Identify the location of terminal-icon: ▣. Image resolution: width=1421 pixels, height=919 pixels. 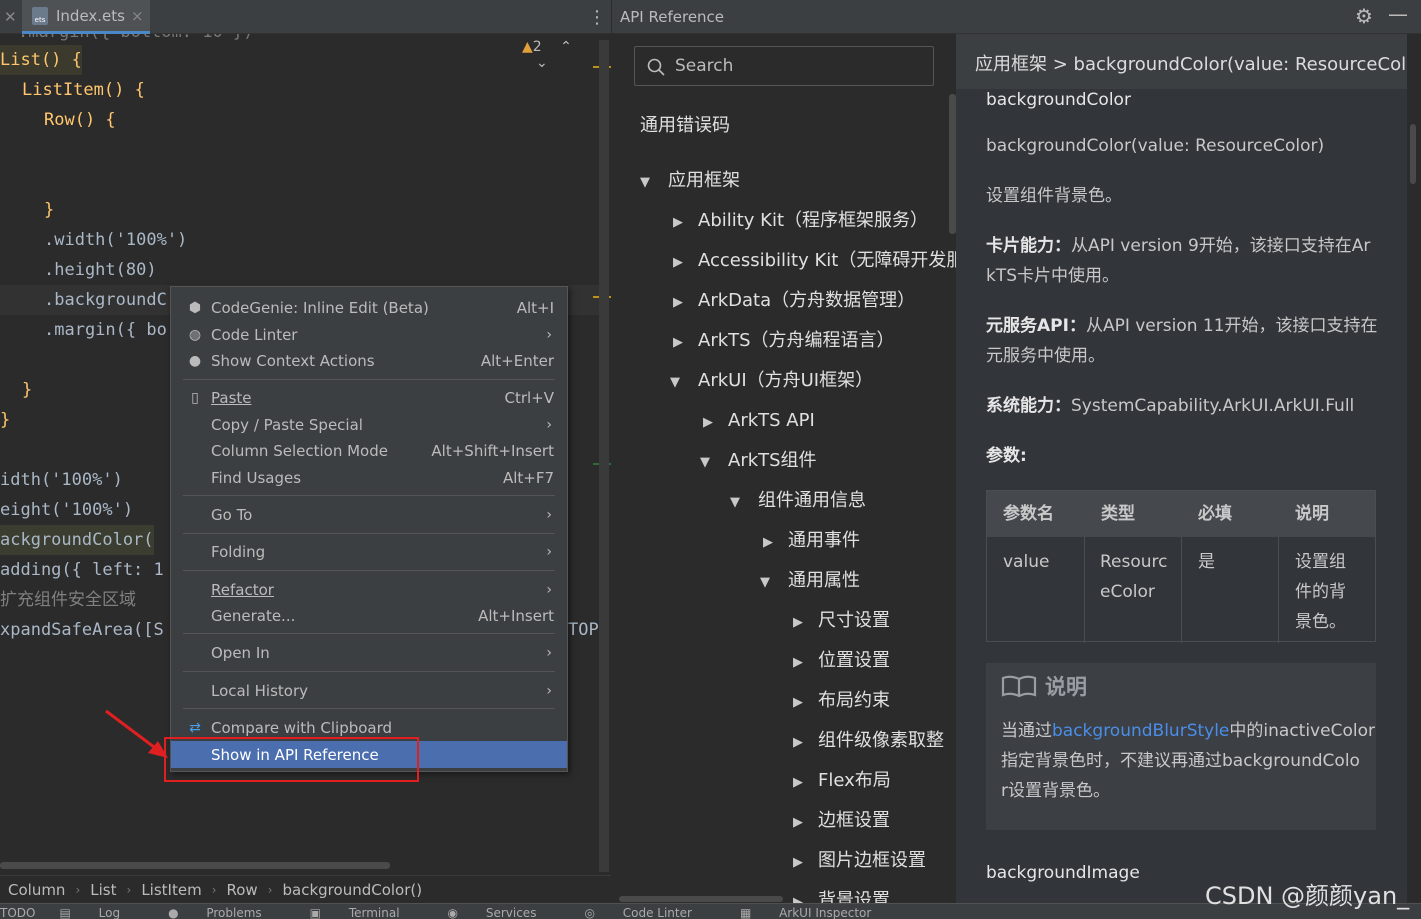
(317, 912).